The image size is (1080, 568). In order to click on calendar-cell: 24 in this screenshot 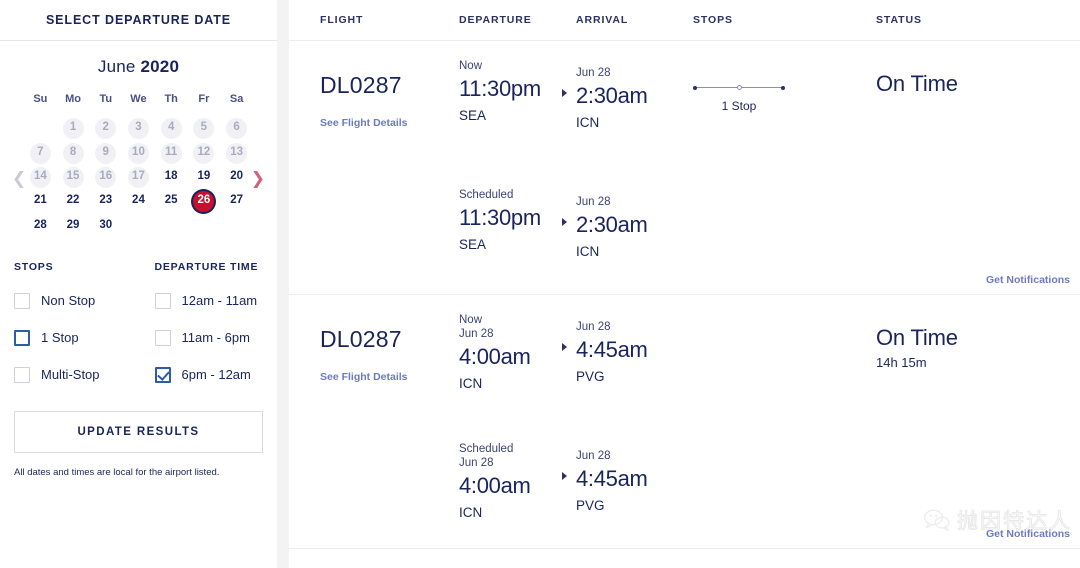, I will do `click(138, 201)`.